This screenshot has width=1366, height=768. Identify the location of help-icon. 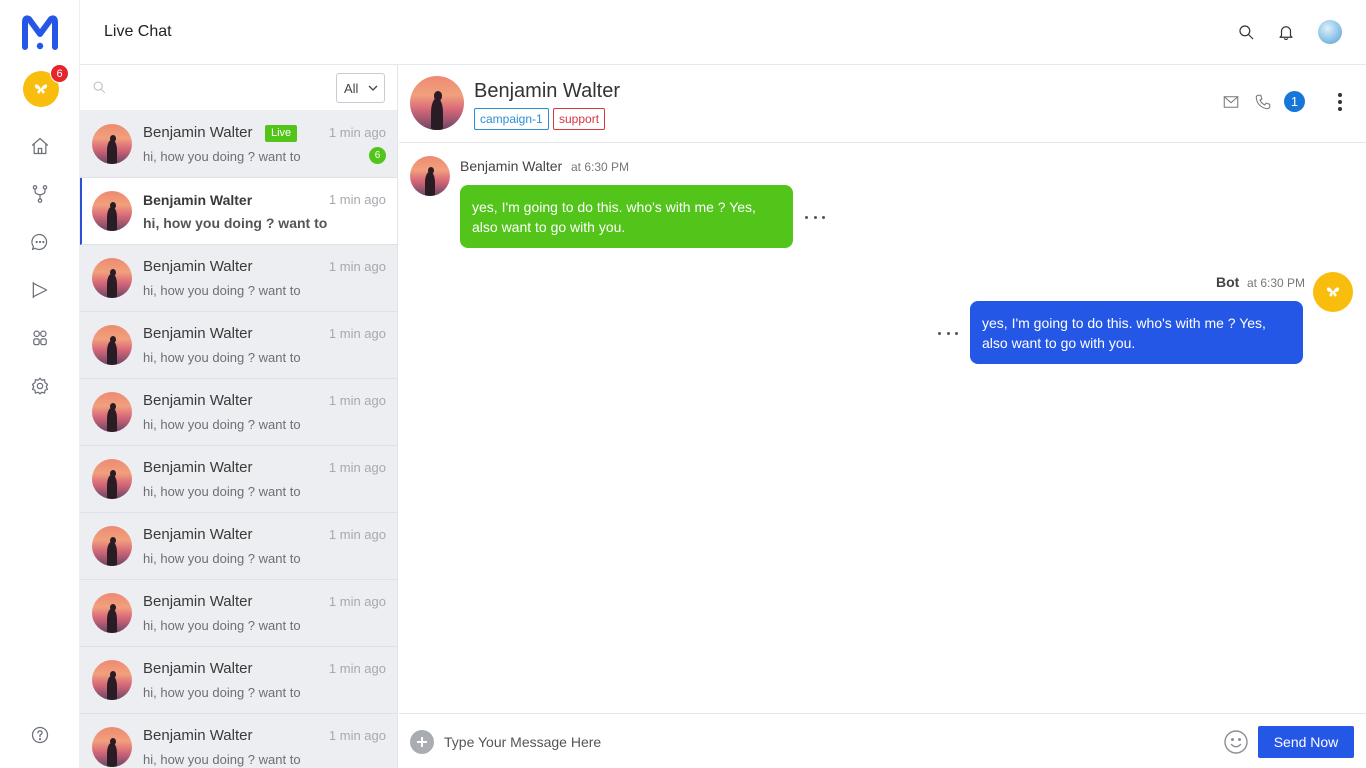
(40, 735).